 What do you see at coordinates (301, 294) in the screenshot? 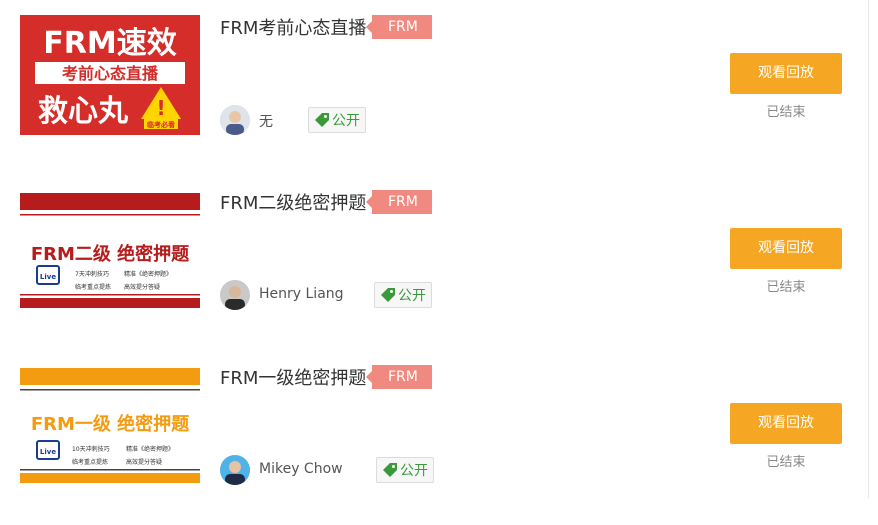
I see `teacher-name: Henry Liang` at bounding box center [301, 294].